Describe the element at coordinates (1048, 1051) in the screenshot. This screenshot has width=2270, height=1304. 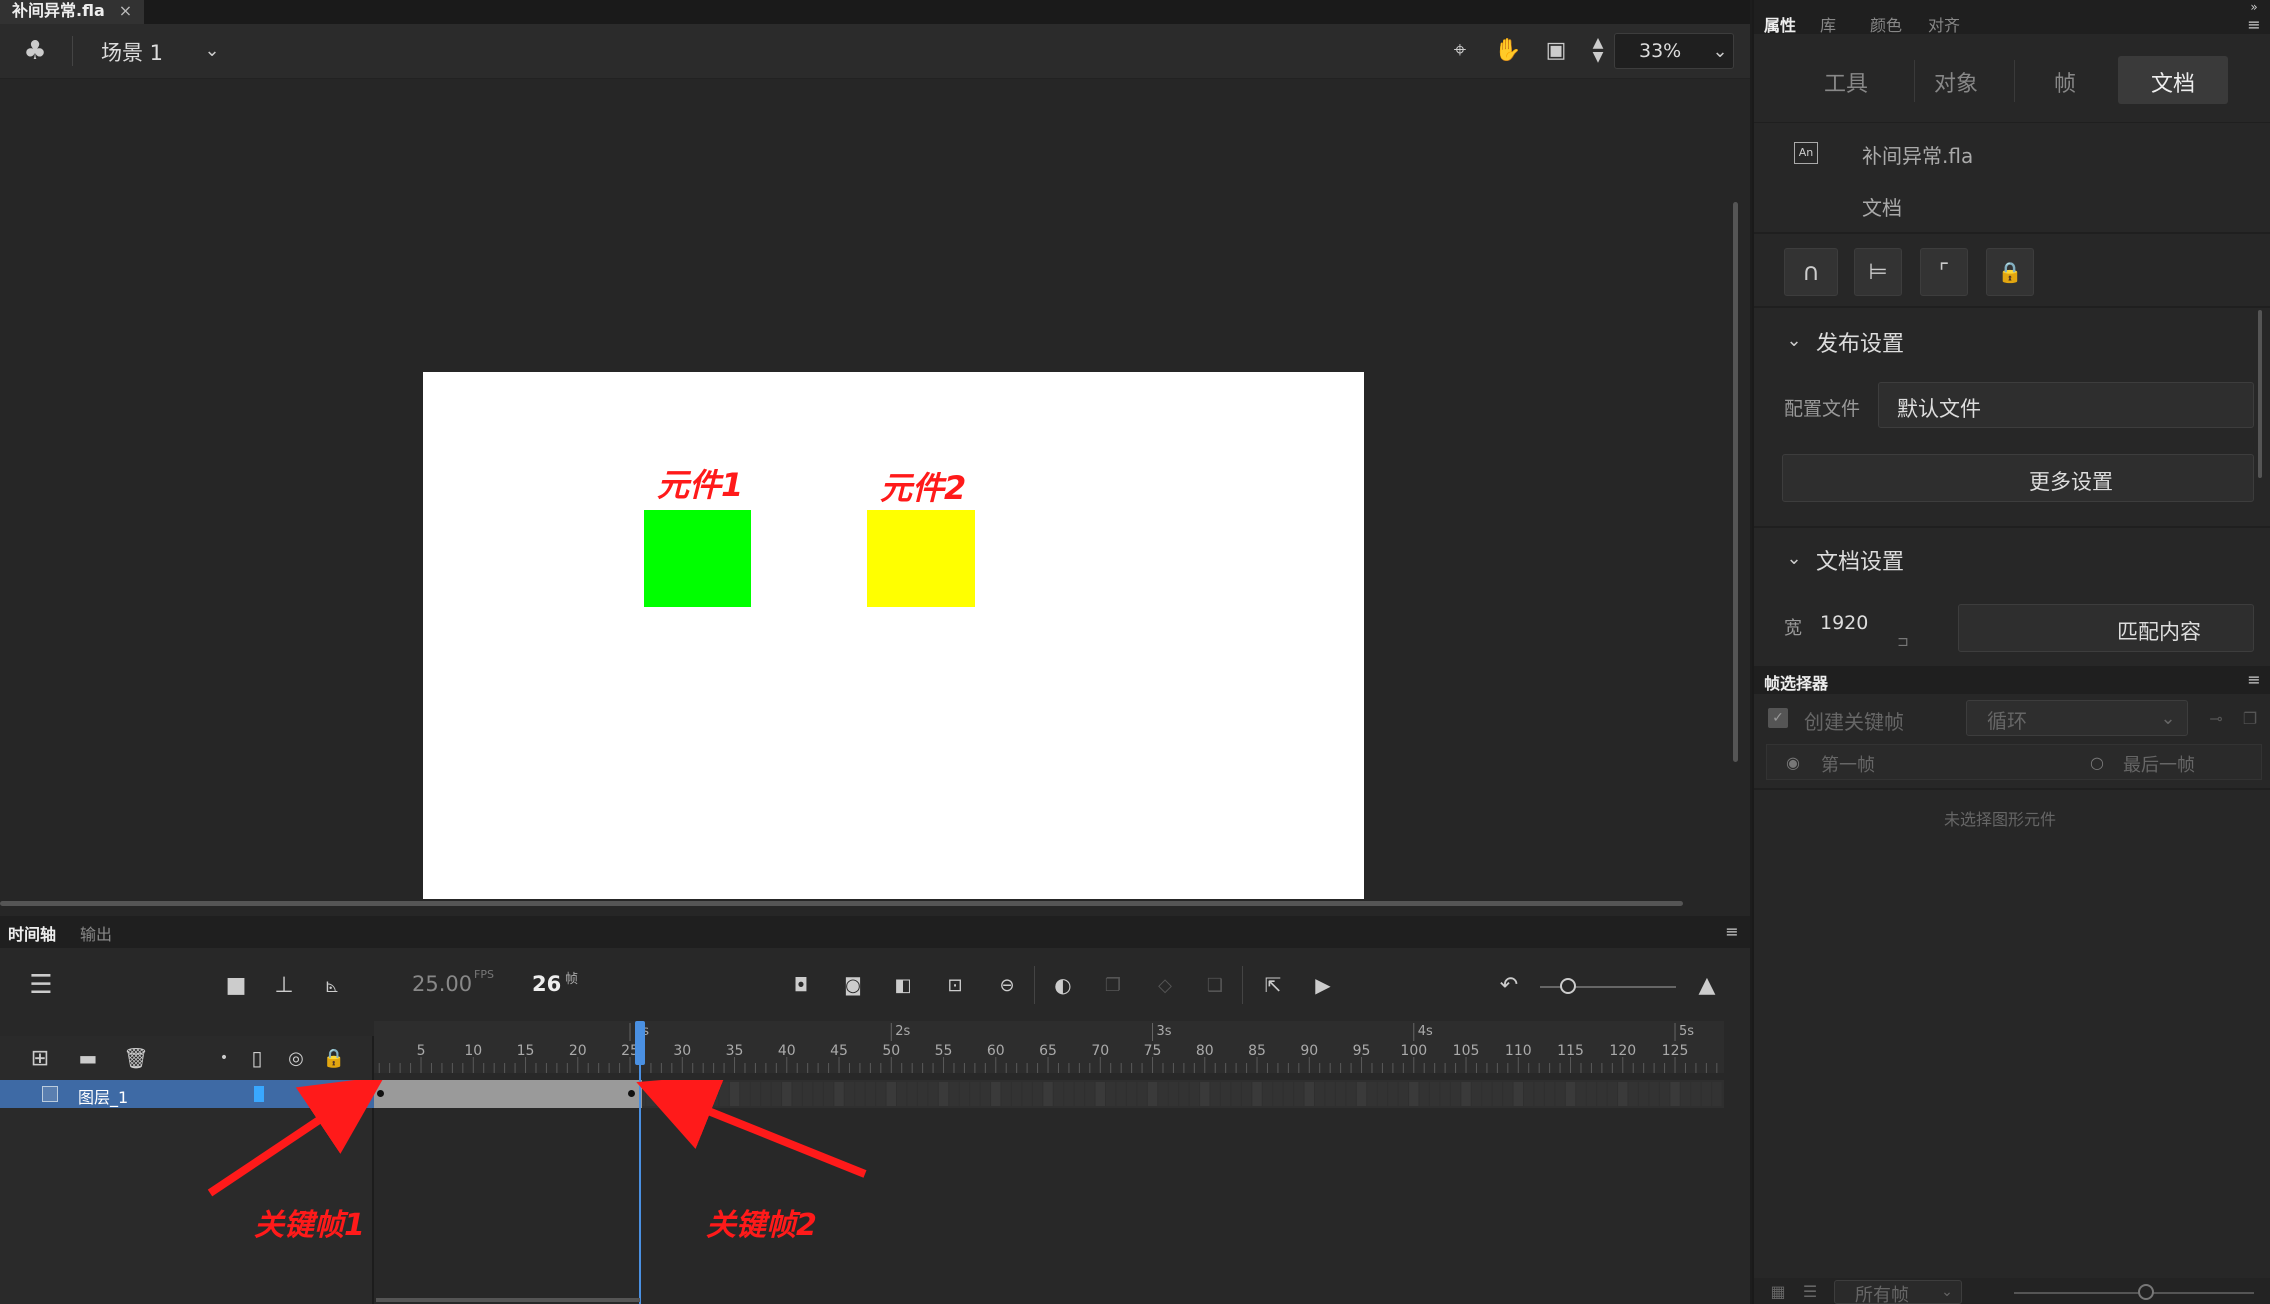
I see `ruler-frame-label: 65` at that location.